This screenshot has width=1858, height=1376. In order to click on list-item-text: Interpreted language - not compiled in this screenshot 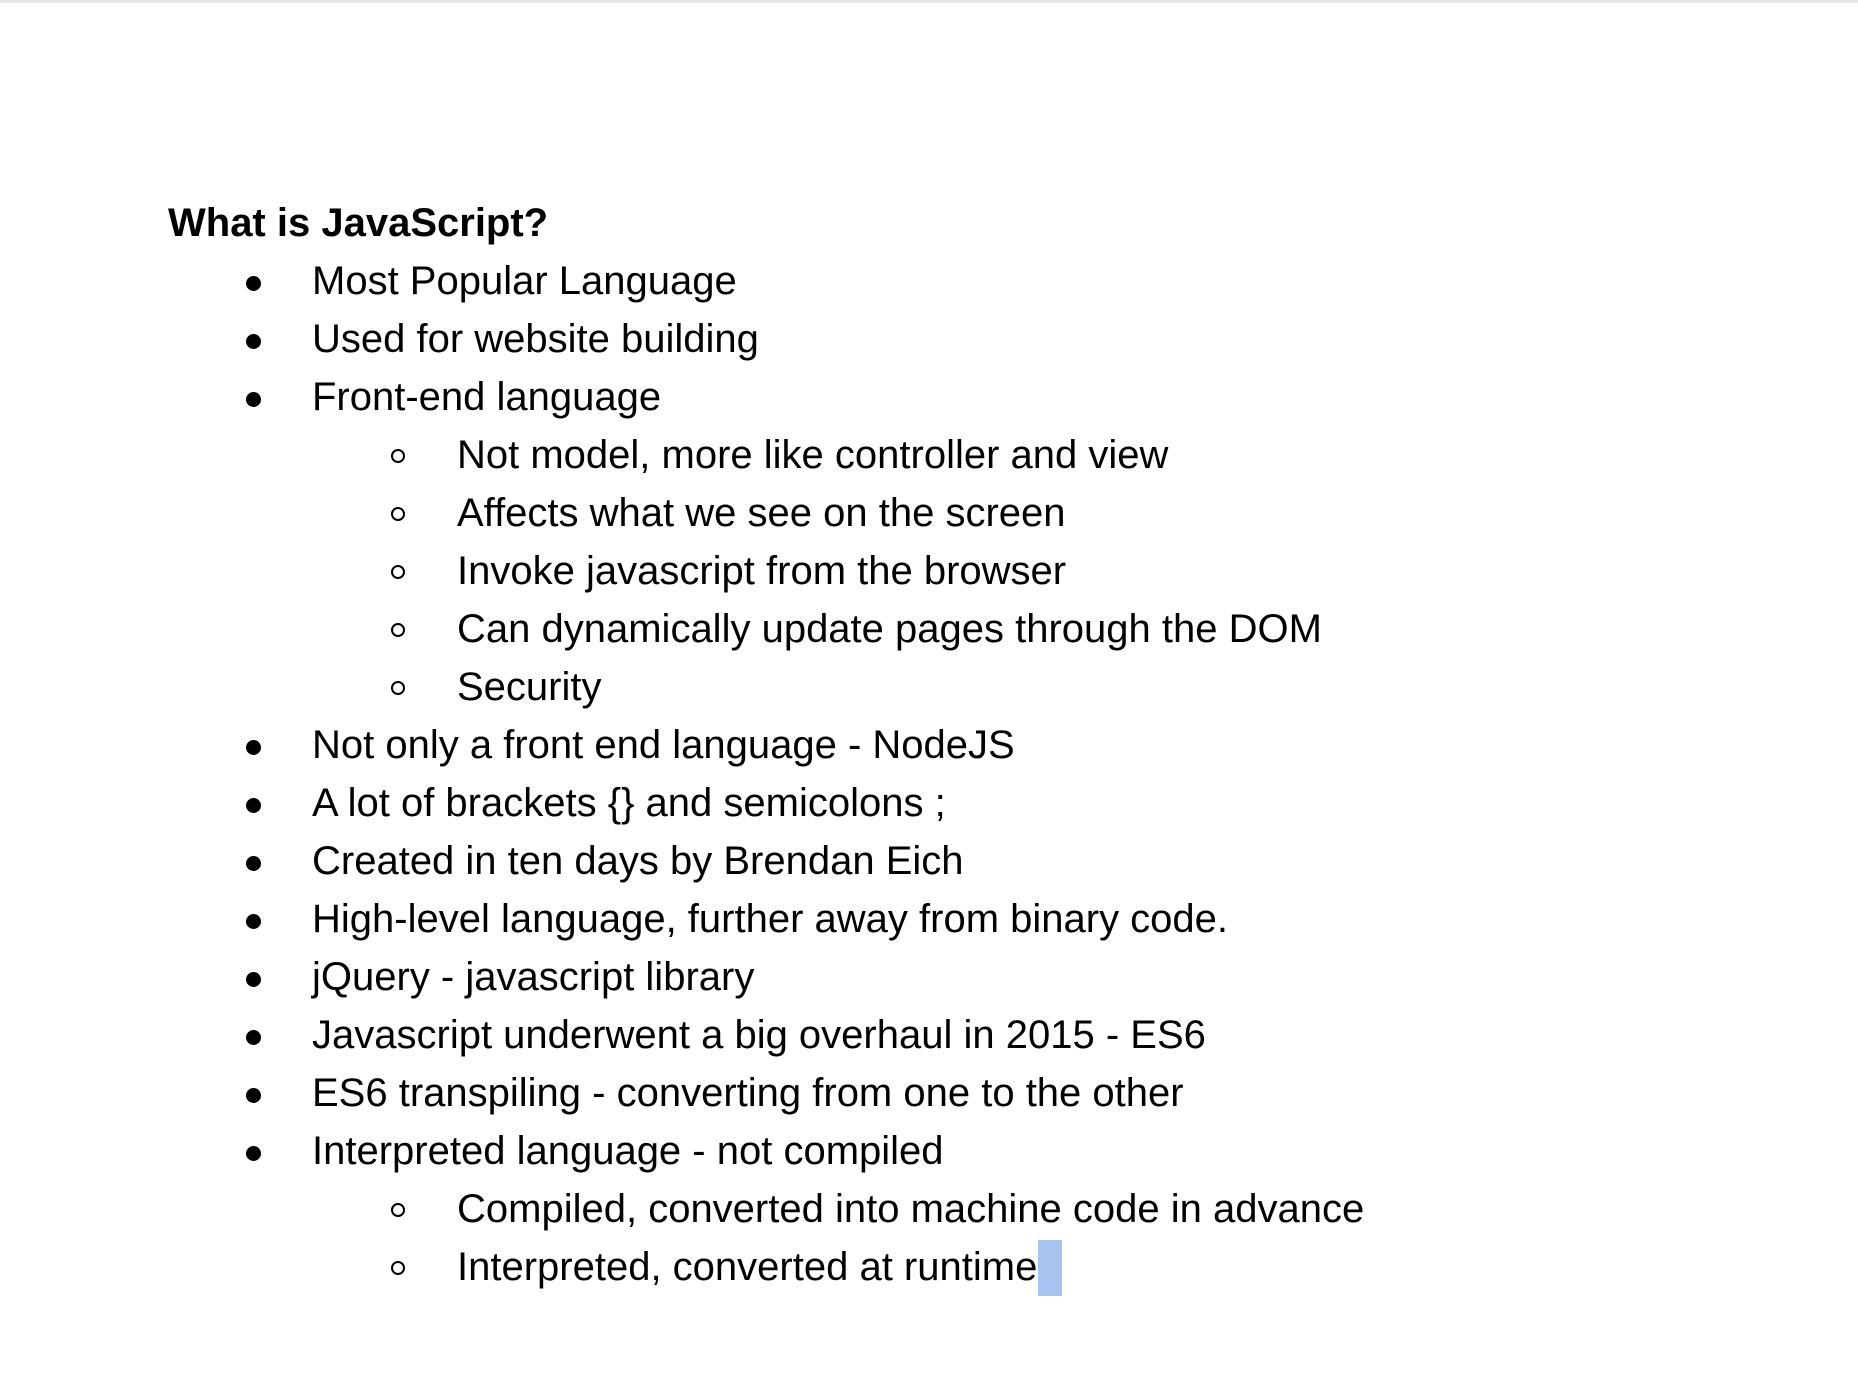, I will do `click(628, 1151)`.